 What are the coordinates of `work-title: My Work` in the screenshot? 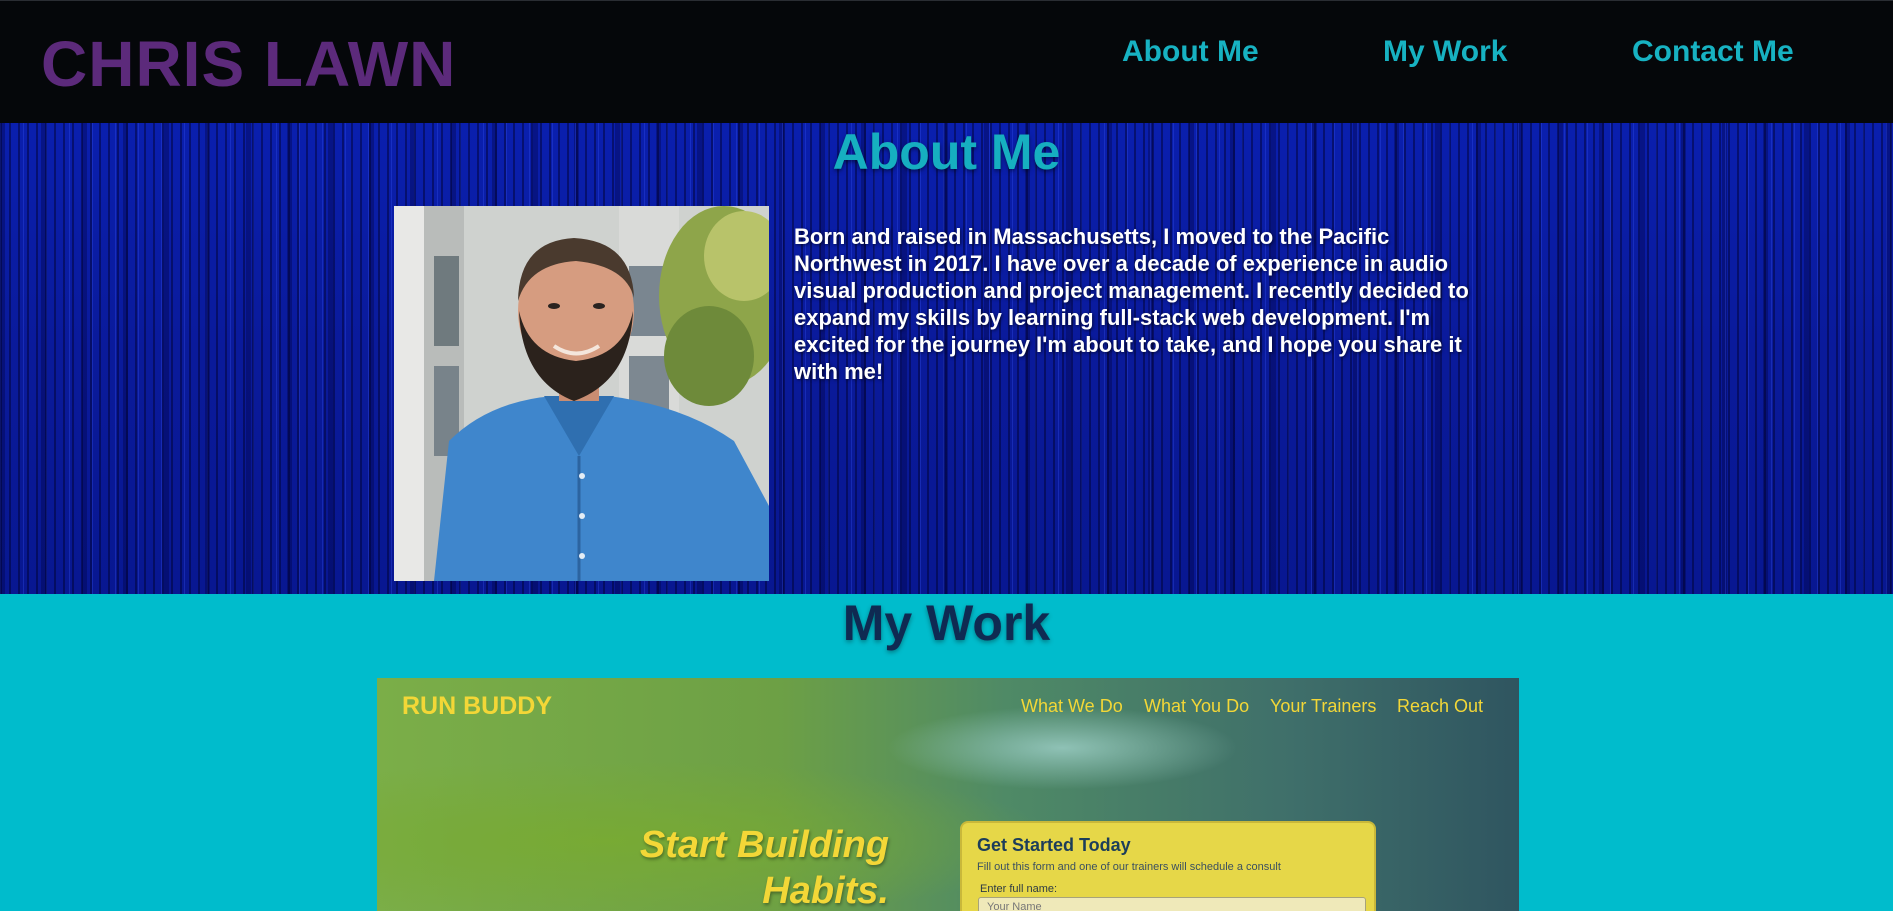 It's located at (946, 623).